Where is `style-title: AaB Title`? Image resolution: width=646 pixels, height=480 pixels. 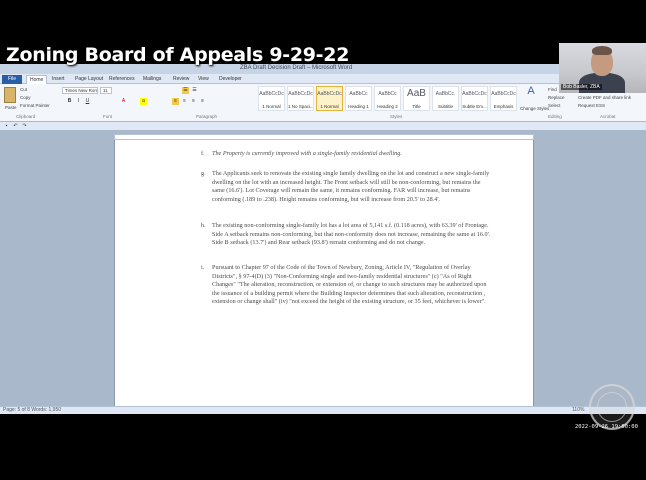 style-title: AaB Title is located at coordinates (416, 98).